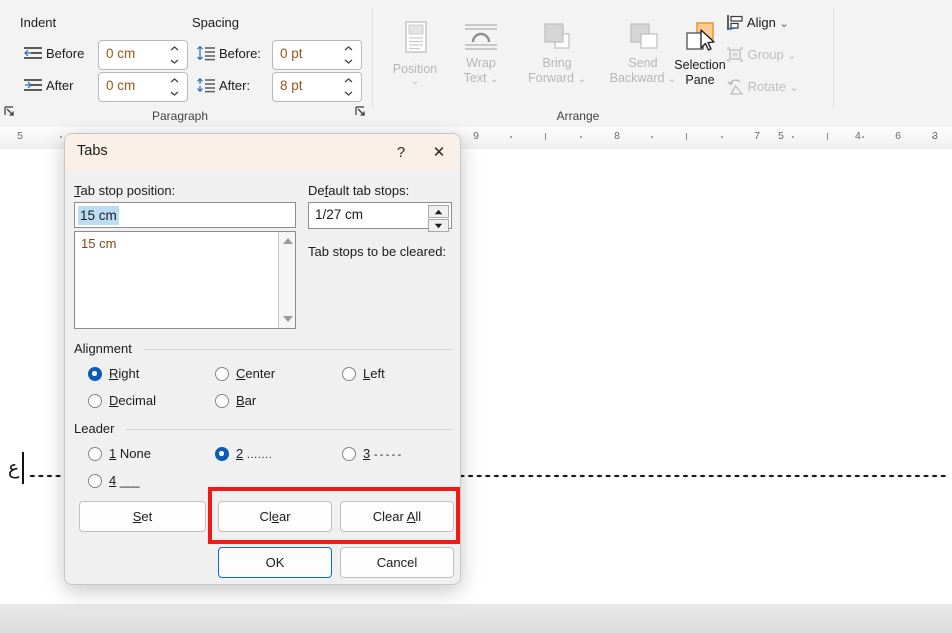  What do you see at coordinates (142, 516) in the screenshot?
I see `set-button: Set` at bounding box center [142, 516].